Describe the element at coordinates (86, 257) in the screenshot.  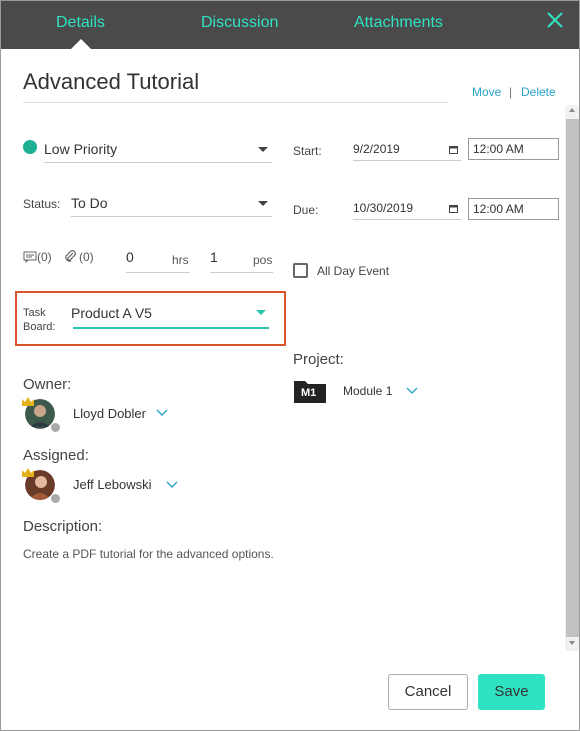
I see `attachment-count: (0)` at that location.